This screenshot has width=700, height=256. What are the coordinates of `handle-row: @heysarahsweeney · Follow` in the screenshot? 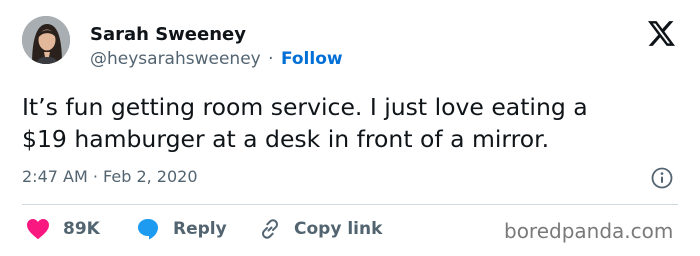 It's located at (216, 59).